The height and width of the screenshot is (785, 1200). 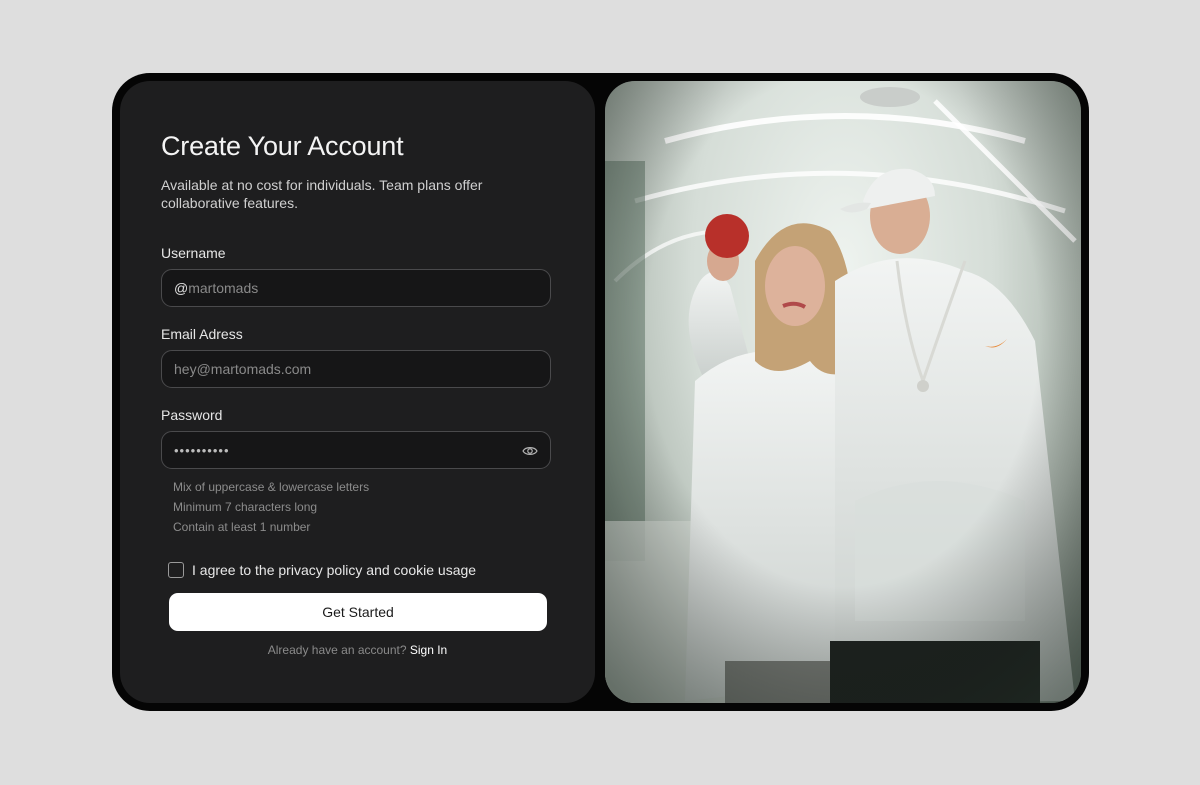 What do you see at coordinates (358, 612) in the screenshot?
I see `get-started-button: Get Started` at bounding box center [358, 612].